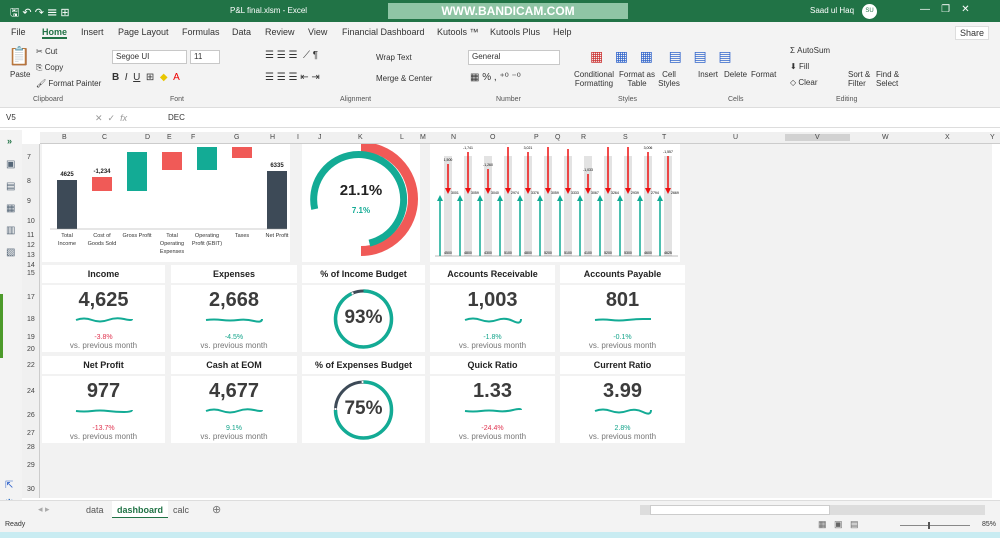 The image size is (1000, 538). What do you see at coordinates (64, 137) in the screenshot?
I see `column-header: B` at bounding box center [64, 137].